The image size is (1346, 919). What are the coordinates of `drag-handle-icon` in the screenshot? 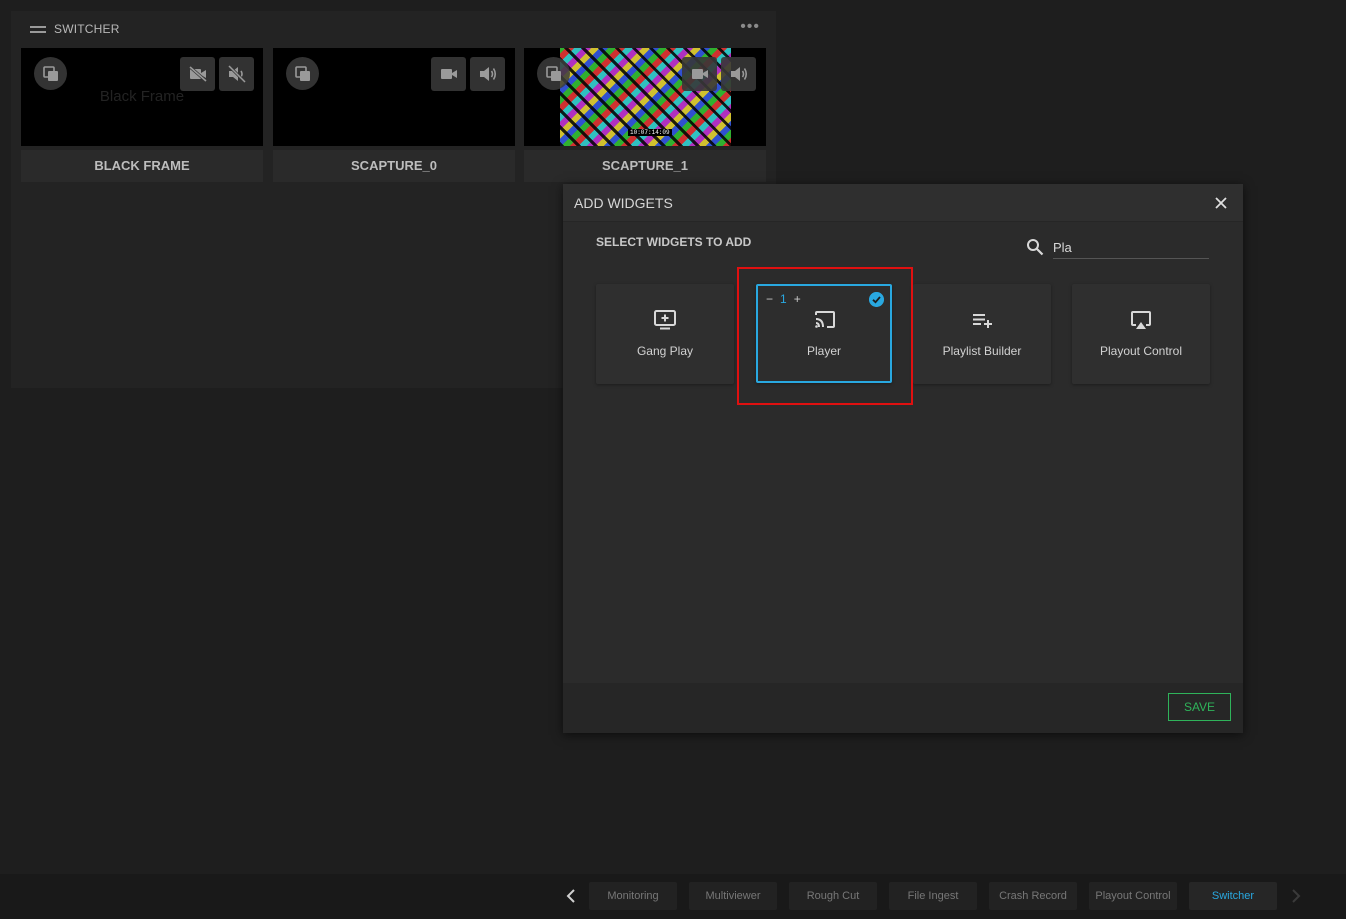 It's located at (38, 29).